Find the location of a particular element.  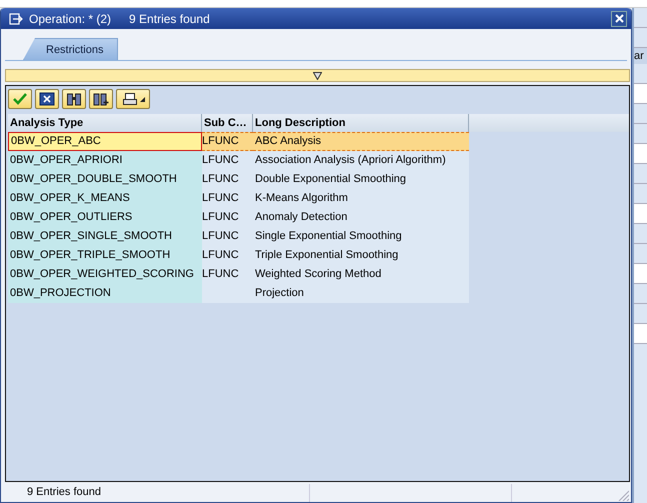

close-button is located at coordinates (619, 18).